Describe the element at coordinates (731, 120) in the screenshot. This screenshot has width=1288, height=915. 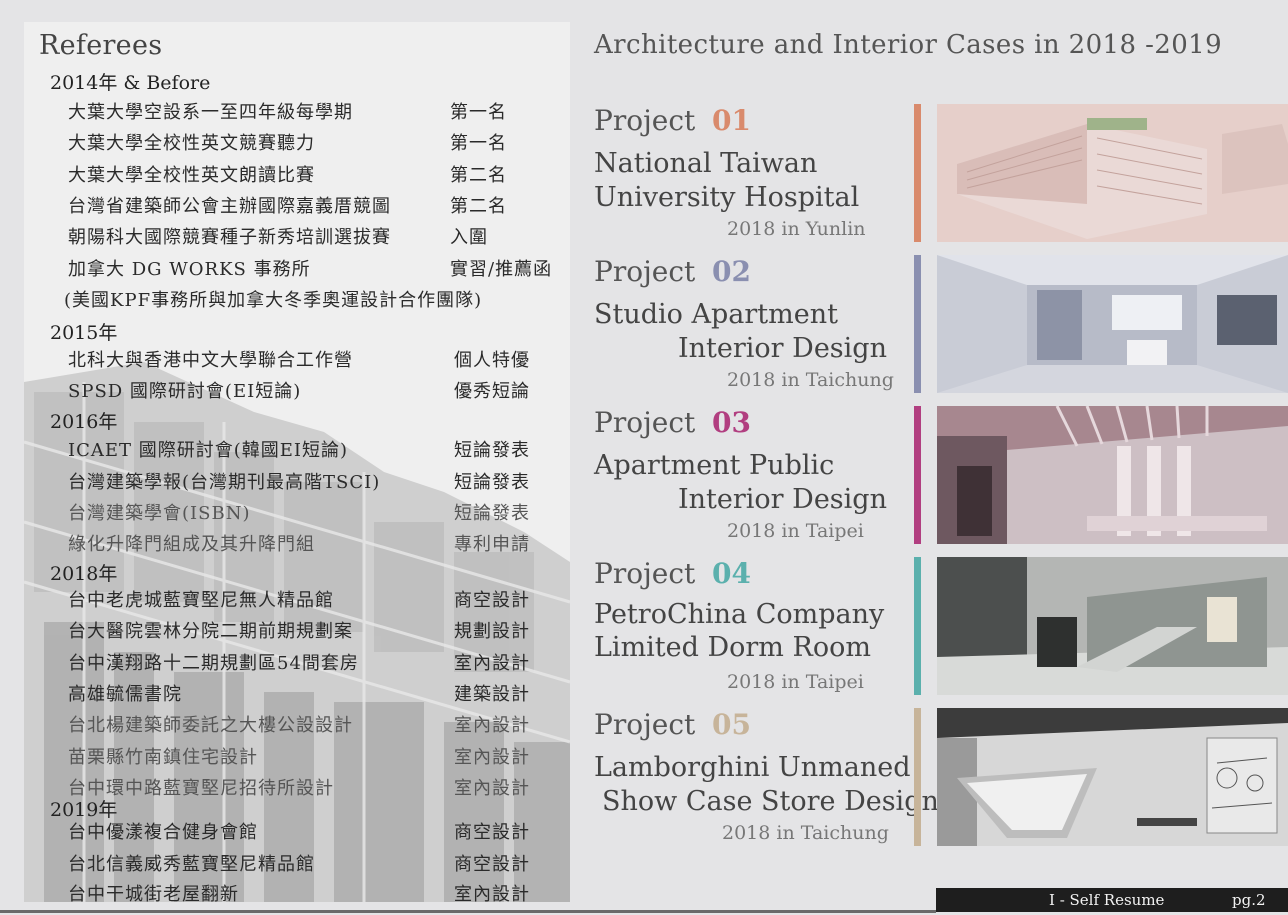
I see `project-number: 01` at that location.